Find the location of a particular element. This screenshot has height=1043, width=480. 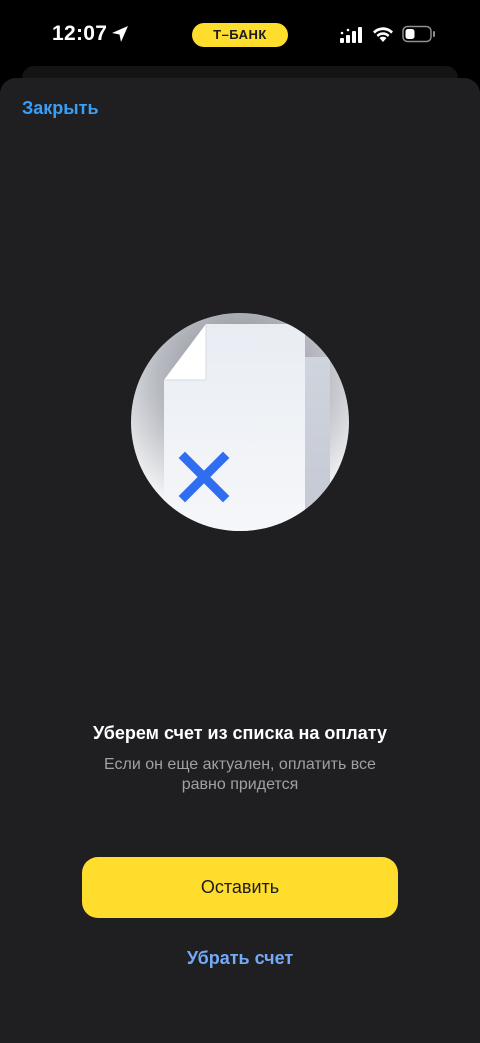

sheet-title: Уберем счет из списка на оплату is located at coordinates (239, 733).